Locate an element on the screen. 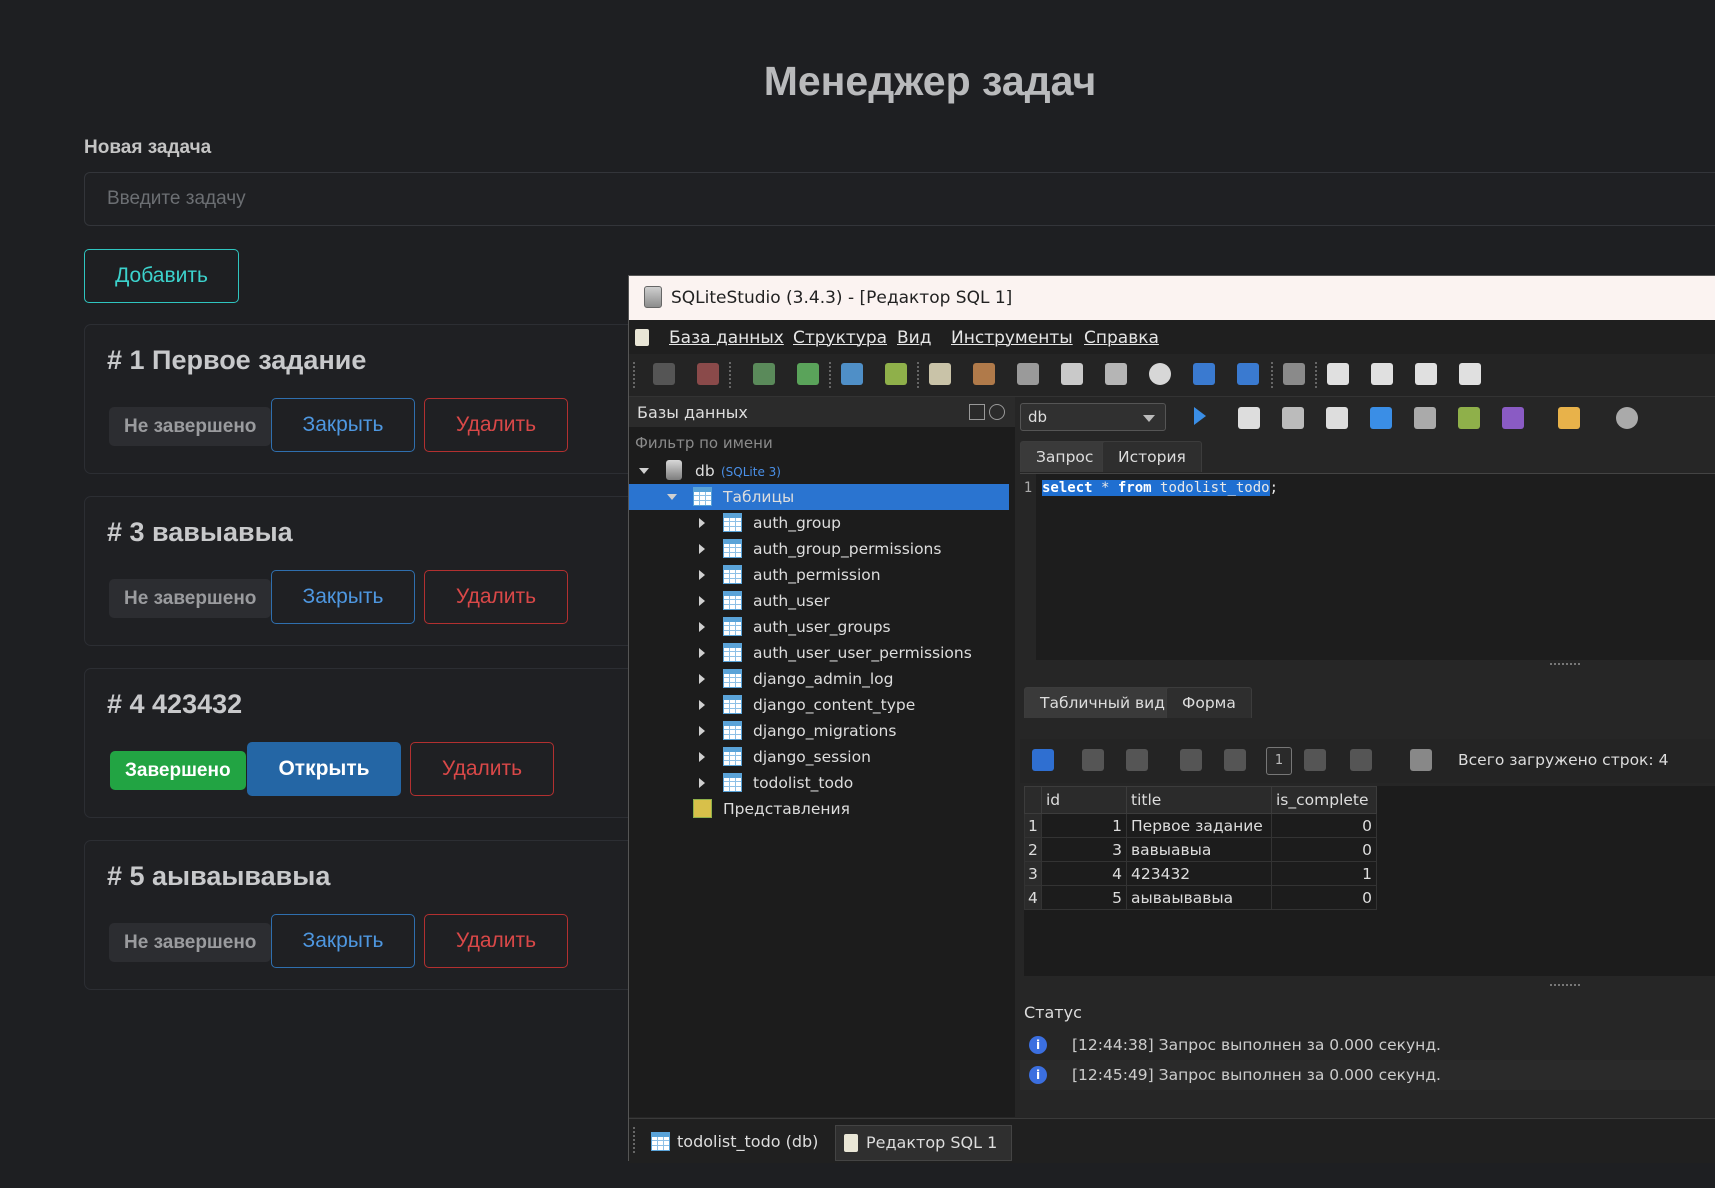 This screenshot has width=1715, height=1188. tree-table-item: todolist_todo is located at coordinates (819, 783).